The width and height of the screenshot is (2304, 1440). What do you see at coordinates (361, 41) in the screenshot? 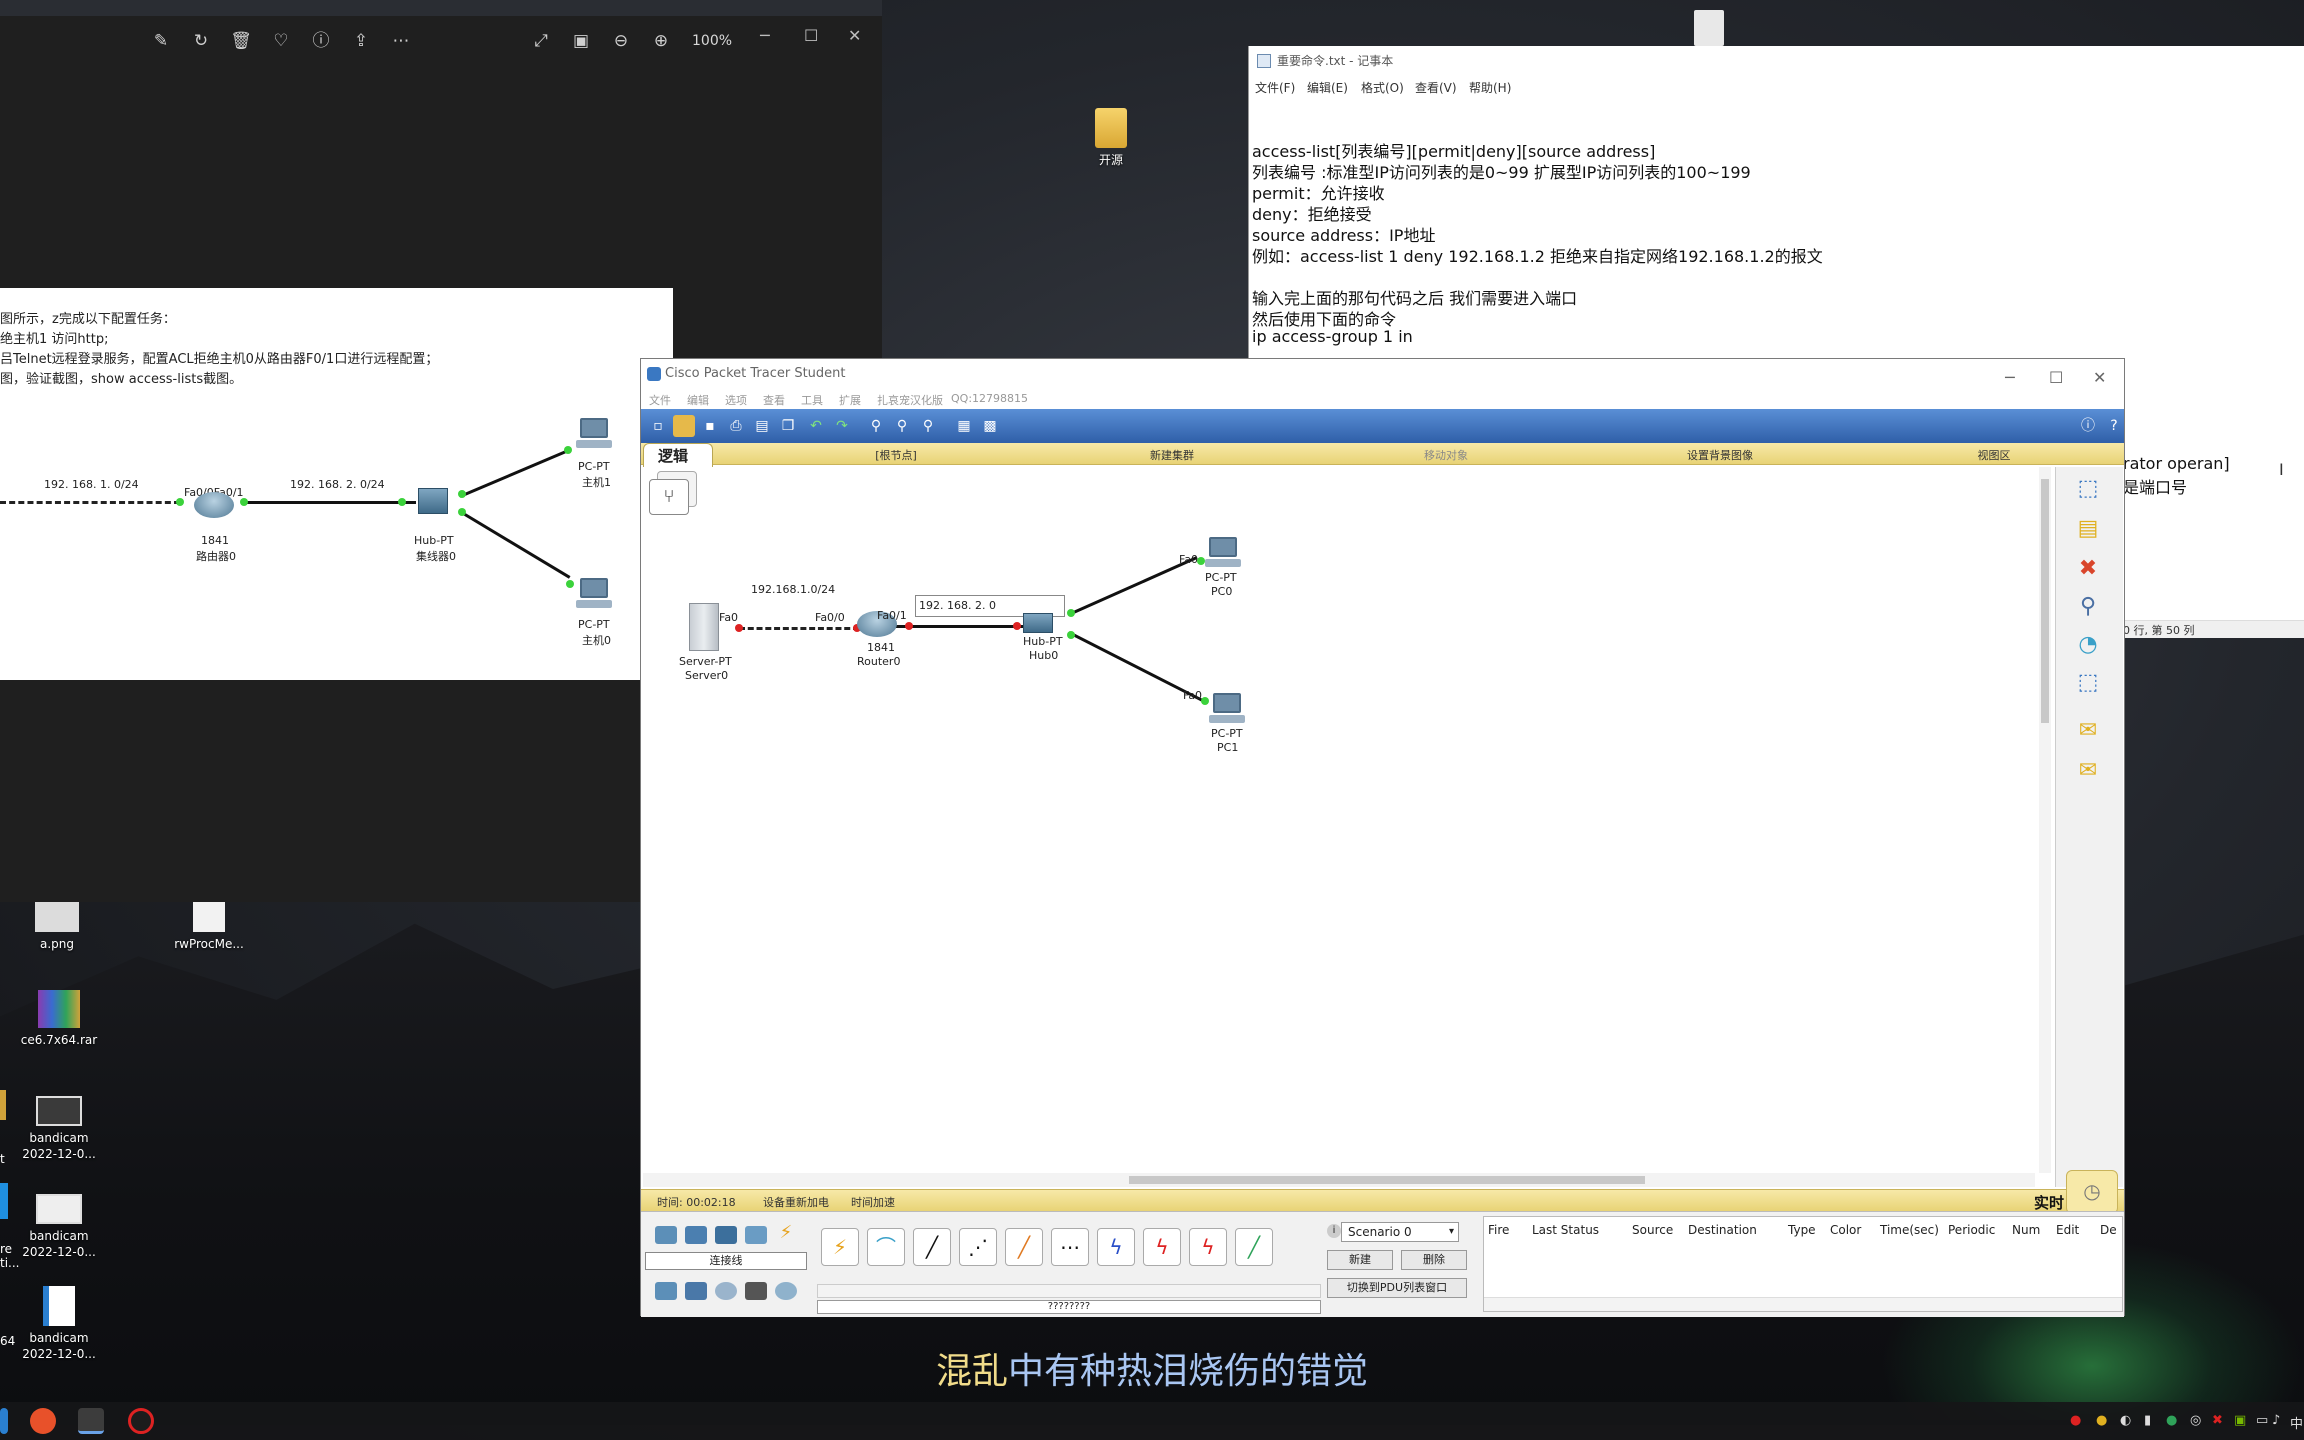
I see `share-icon: ⇪` at bounding box center [361, 41].